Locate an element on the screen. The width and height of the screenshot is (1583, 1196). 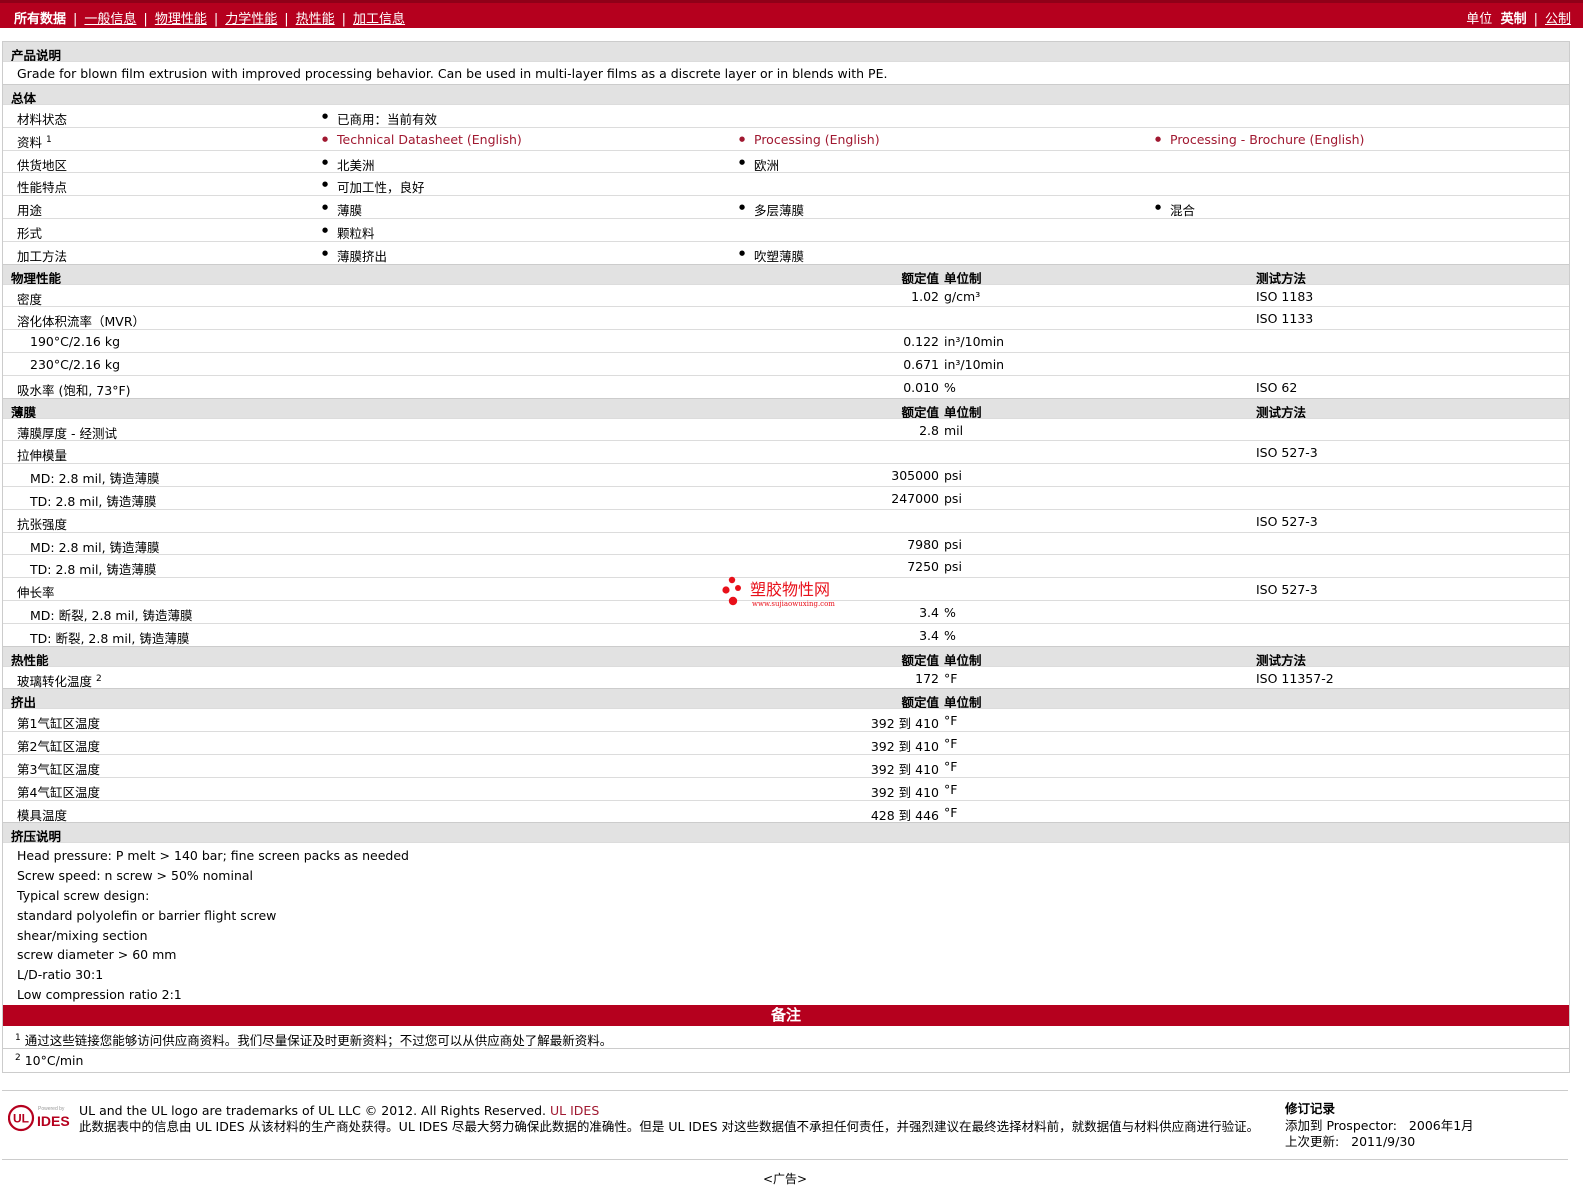
row-label: 密度 is located at coordinates (30, 299).